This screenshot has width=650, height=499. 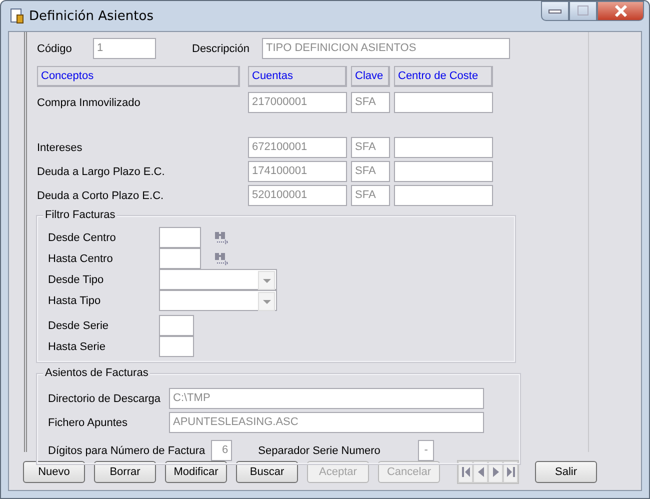 What do you see at coordinates (75, 300) in the screenshot?
I see `field-label: Hasta Tipo` at bounding box center [75, 300].